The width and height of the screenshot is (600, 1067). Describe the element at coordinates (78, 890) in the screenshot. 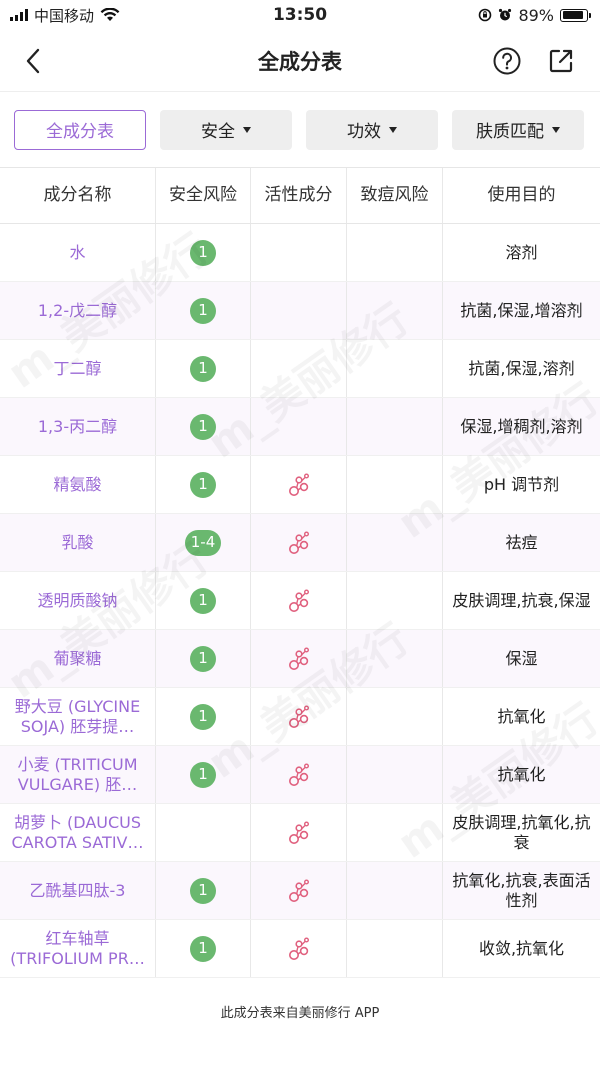

I see `ingredient-name: 乙酰基四肽-3` at that location.